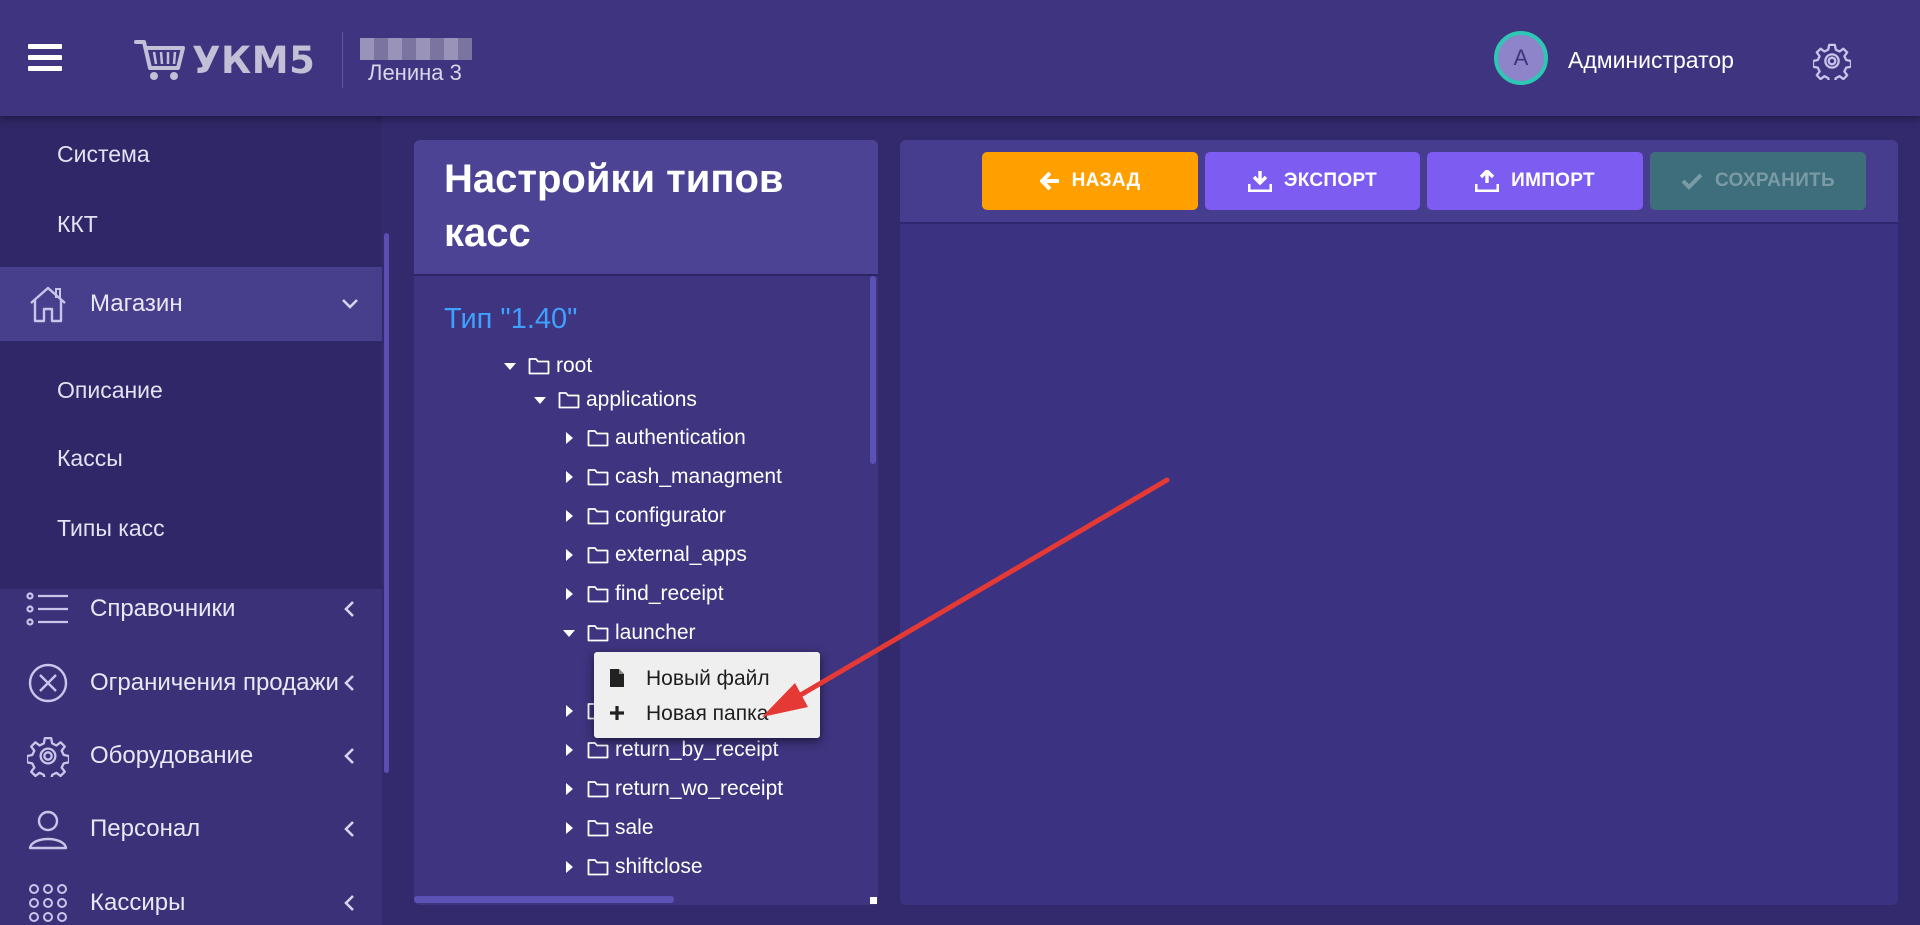  What do you see at coordinates (719, 867) in the screenshot?
I see `tree-node: shiftclose` at bounding box center [719, 867].